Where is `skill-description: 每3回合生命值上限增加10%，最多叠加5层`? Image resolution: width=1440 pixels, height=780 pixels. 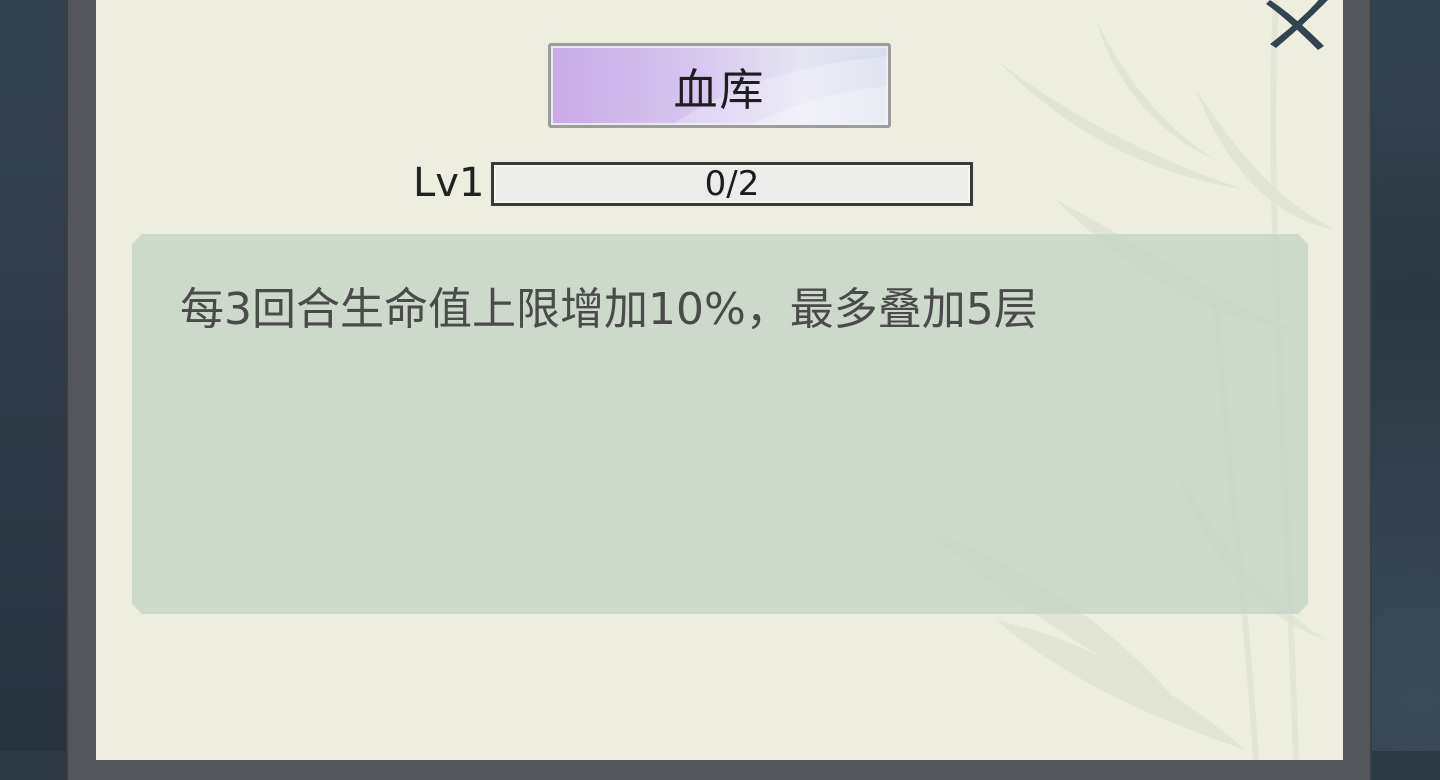
skill-description: 每3回合生命值上限增加10%，最多叠加5层 is located at coordinates (609, 310).